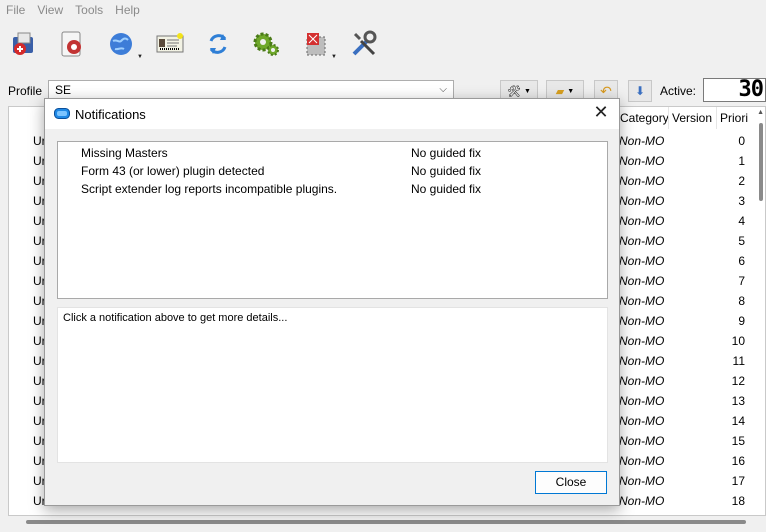 This screenshot has height=532, width=766. Describe the element at coordinates (514, 91) in the screenshot. I see `tools-small-icon: 🛠` at that location.